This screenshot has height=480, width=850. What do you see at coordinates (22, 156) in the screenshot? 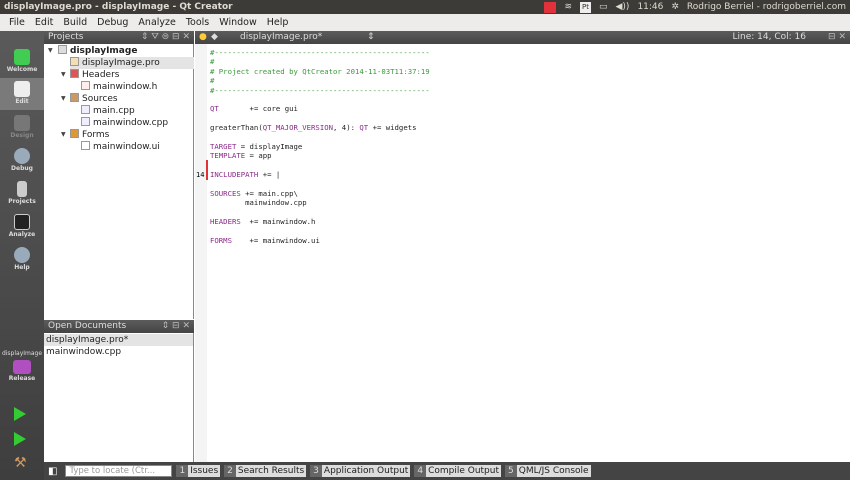
I see `debug-icon` at bounding box center [22, 156].